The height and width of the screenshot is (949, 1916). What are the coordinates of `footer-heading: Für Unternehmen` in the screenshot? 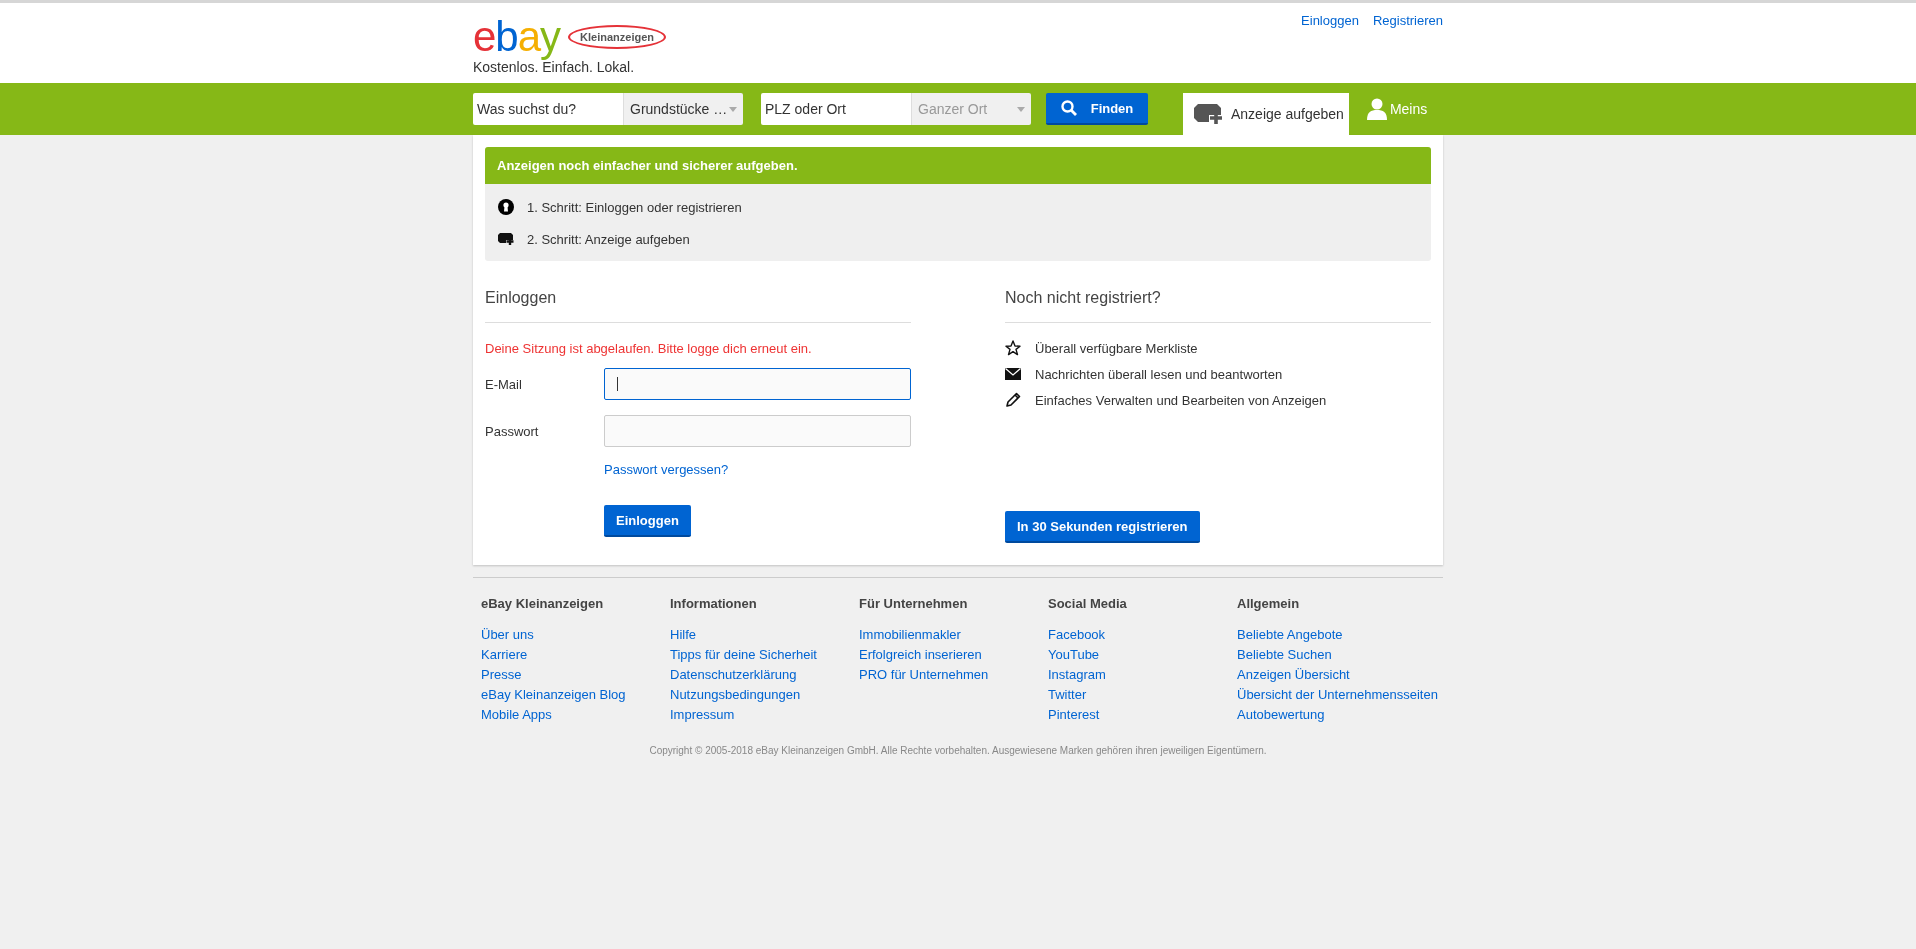 It's located at (914, 603).